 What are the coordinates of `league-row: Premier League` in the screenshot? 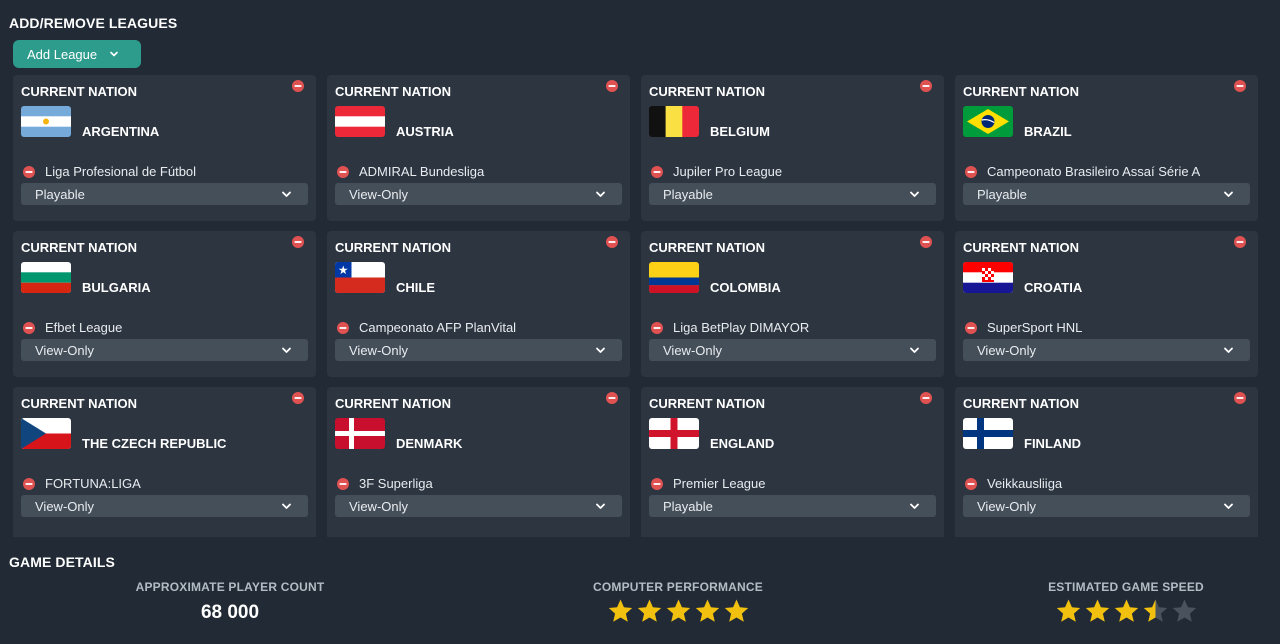 It's located at (708, 483).